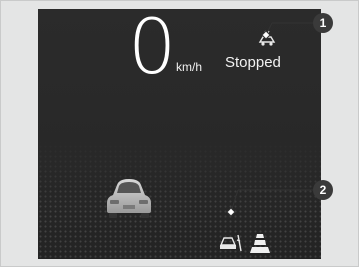 This screenshot has width=359, height=267. I want to click on callout-badge-1: 1, so click(323, 23).